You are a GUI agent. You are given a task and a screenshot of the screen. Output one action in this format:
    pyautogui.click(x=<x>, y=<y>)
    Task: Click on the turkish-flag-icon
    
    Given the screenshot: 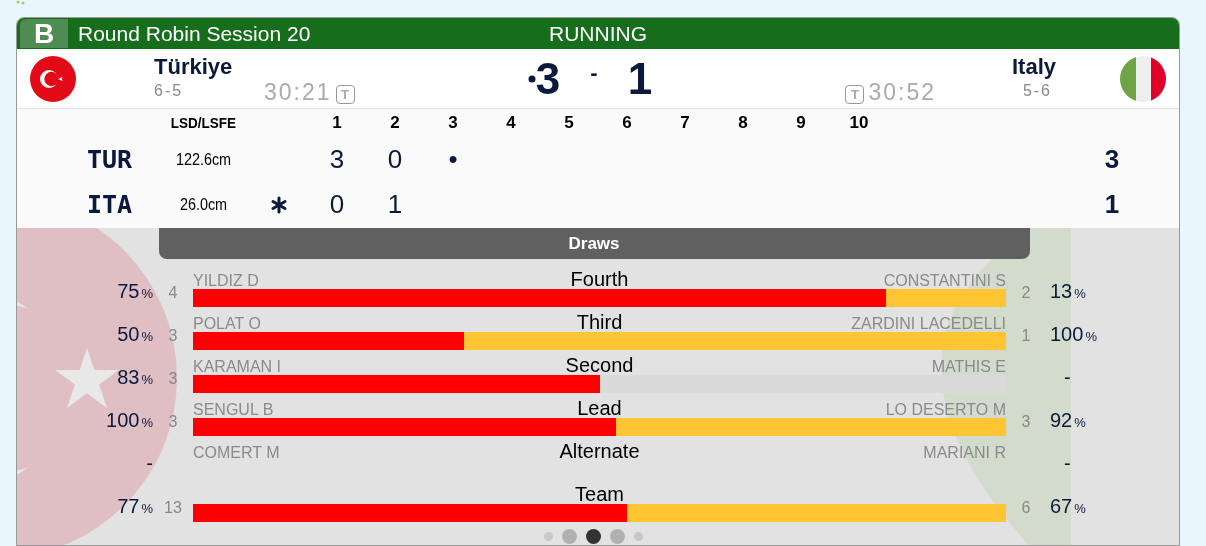 What is the action you would take?
    pyautogui.click(x=53, y=78)
    